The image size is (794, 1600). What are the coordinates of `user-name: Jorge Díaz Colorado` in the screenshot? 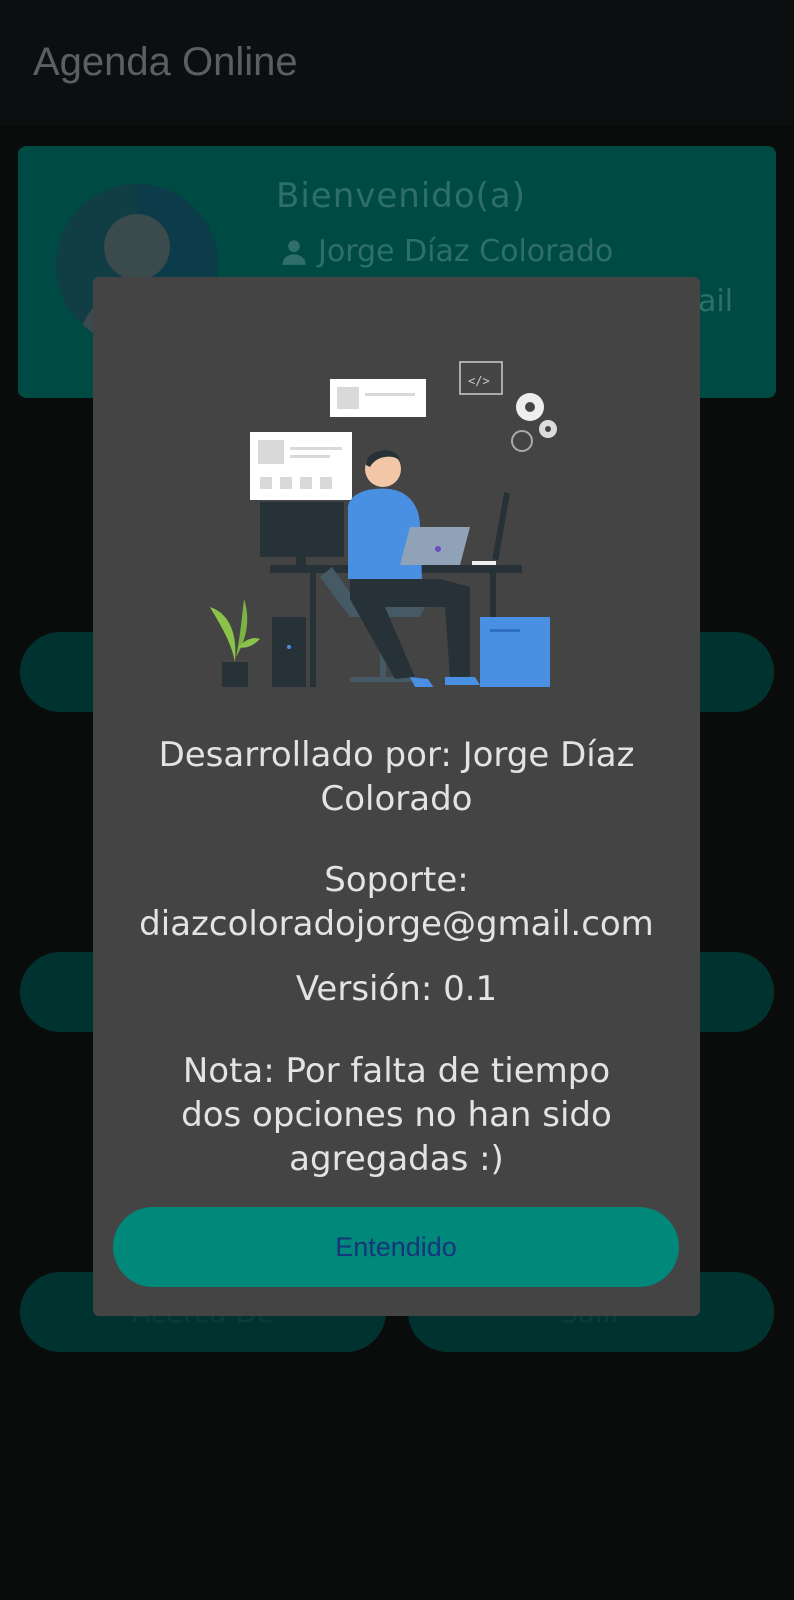 It's located at (466, 251).